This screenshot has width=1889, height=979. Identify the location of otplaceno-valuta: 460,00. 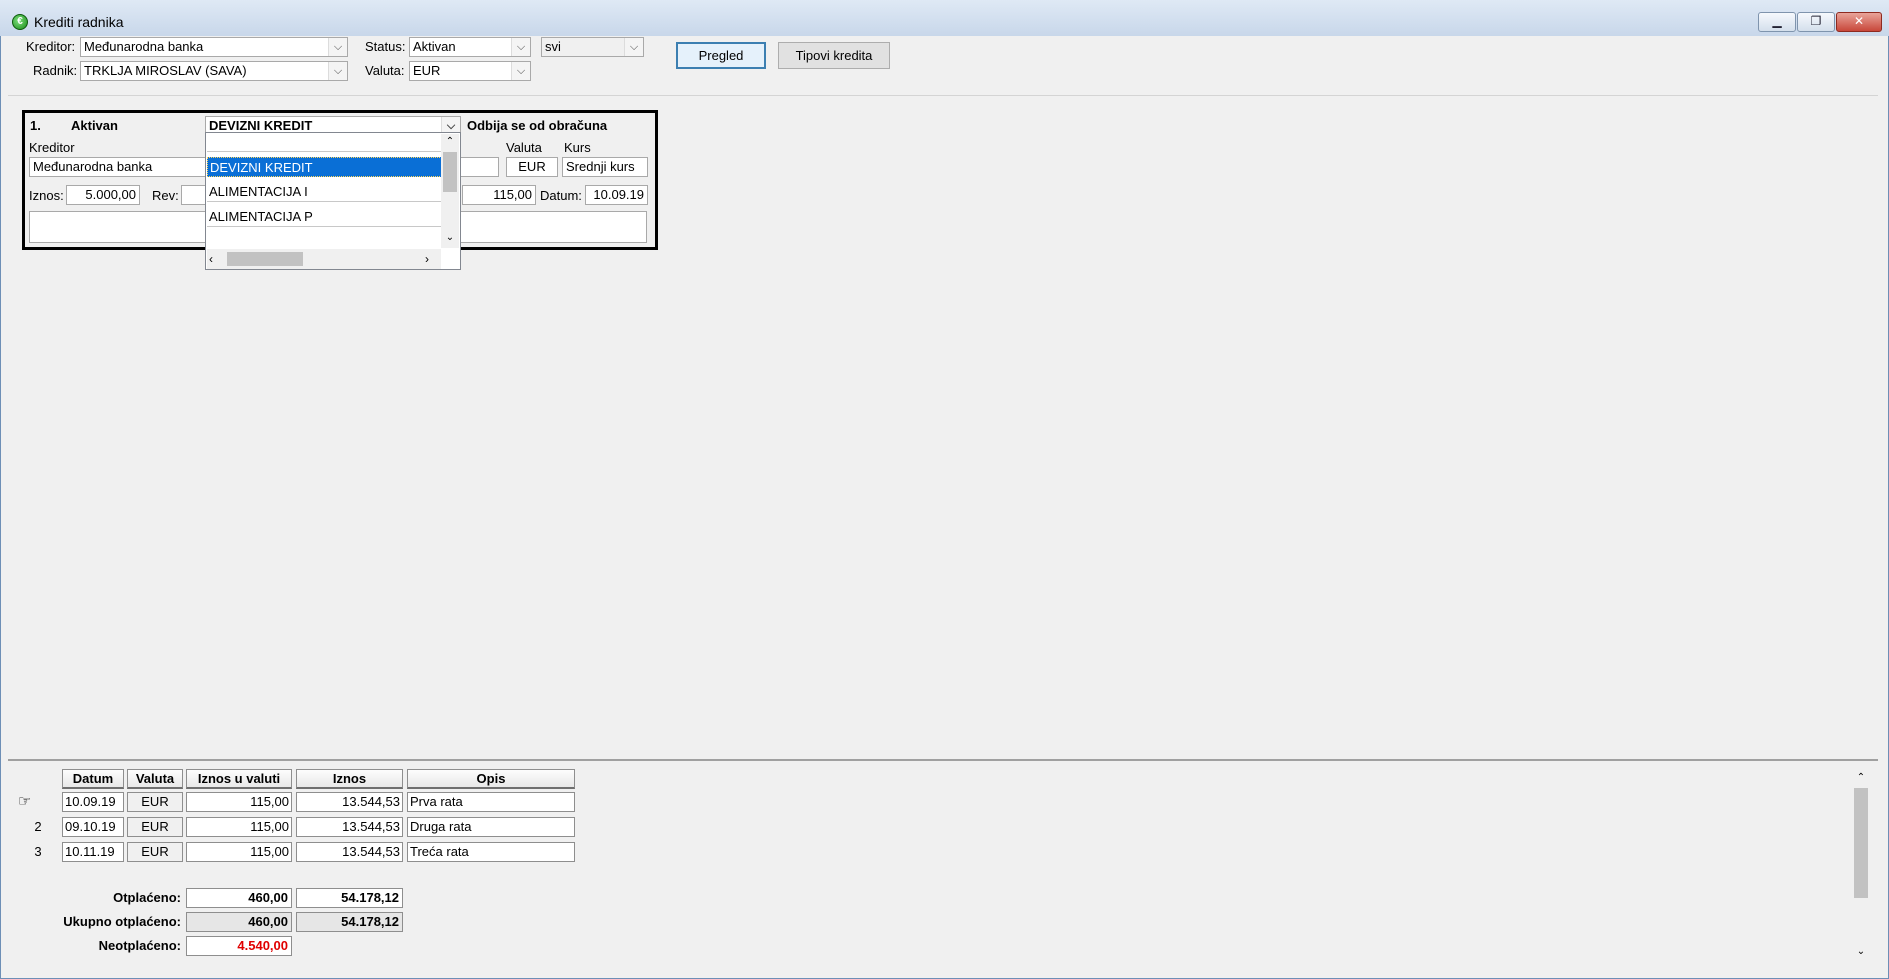
(239, 898).